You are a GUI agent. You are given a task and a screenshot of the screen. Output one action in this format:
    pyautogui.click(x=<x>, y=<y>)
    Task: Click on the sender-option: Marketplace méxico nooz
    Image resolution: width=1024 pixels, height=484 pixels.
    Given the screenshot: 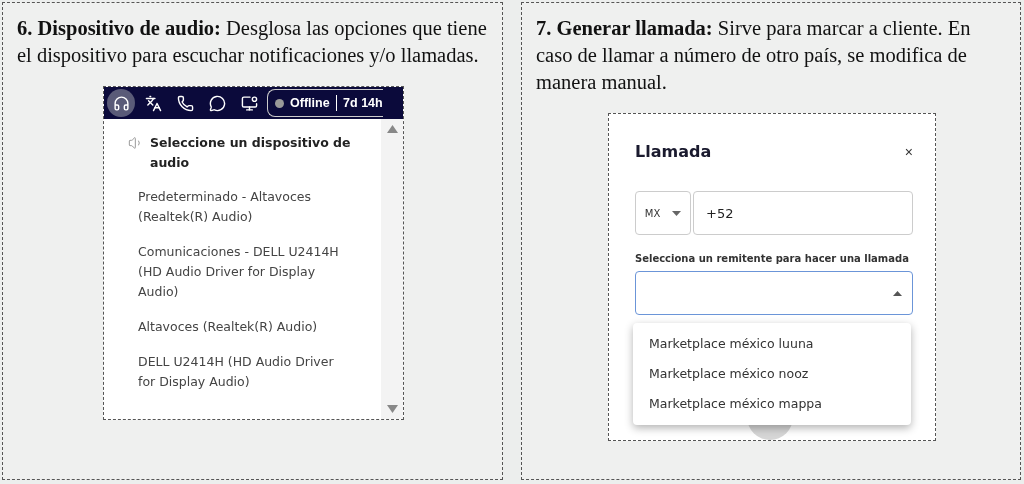 What is the action you would take?
    pyautogui.click(x=772, y=374)
    